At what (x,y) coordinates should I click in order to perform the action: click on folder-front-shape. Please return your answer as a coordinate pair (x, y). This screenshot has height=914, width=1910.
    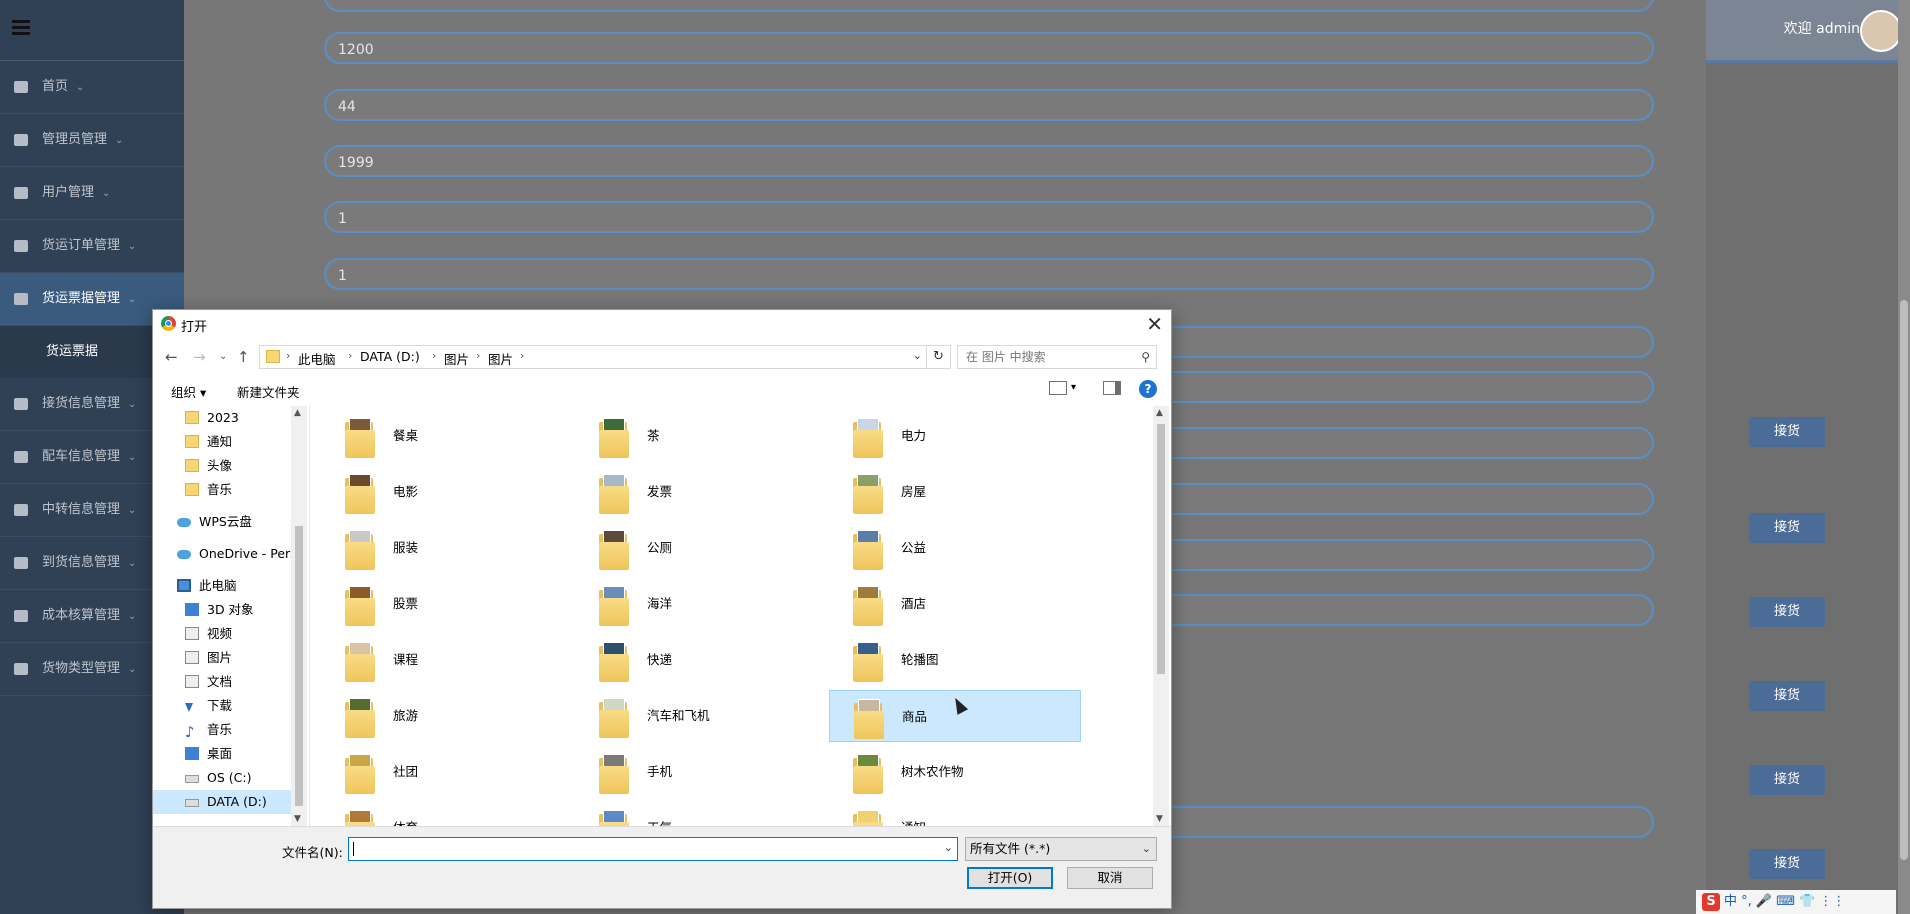
    Looking at the image, I should click on (868, 500).